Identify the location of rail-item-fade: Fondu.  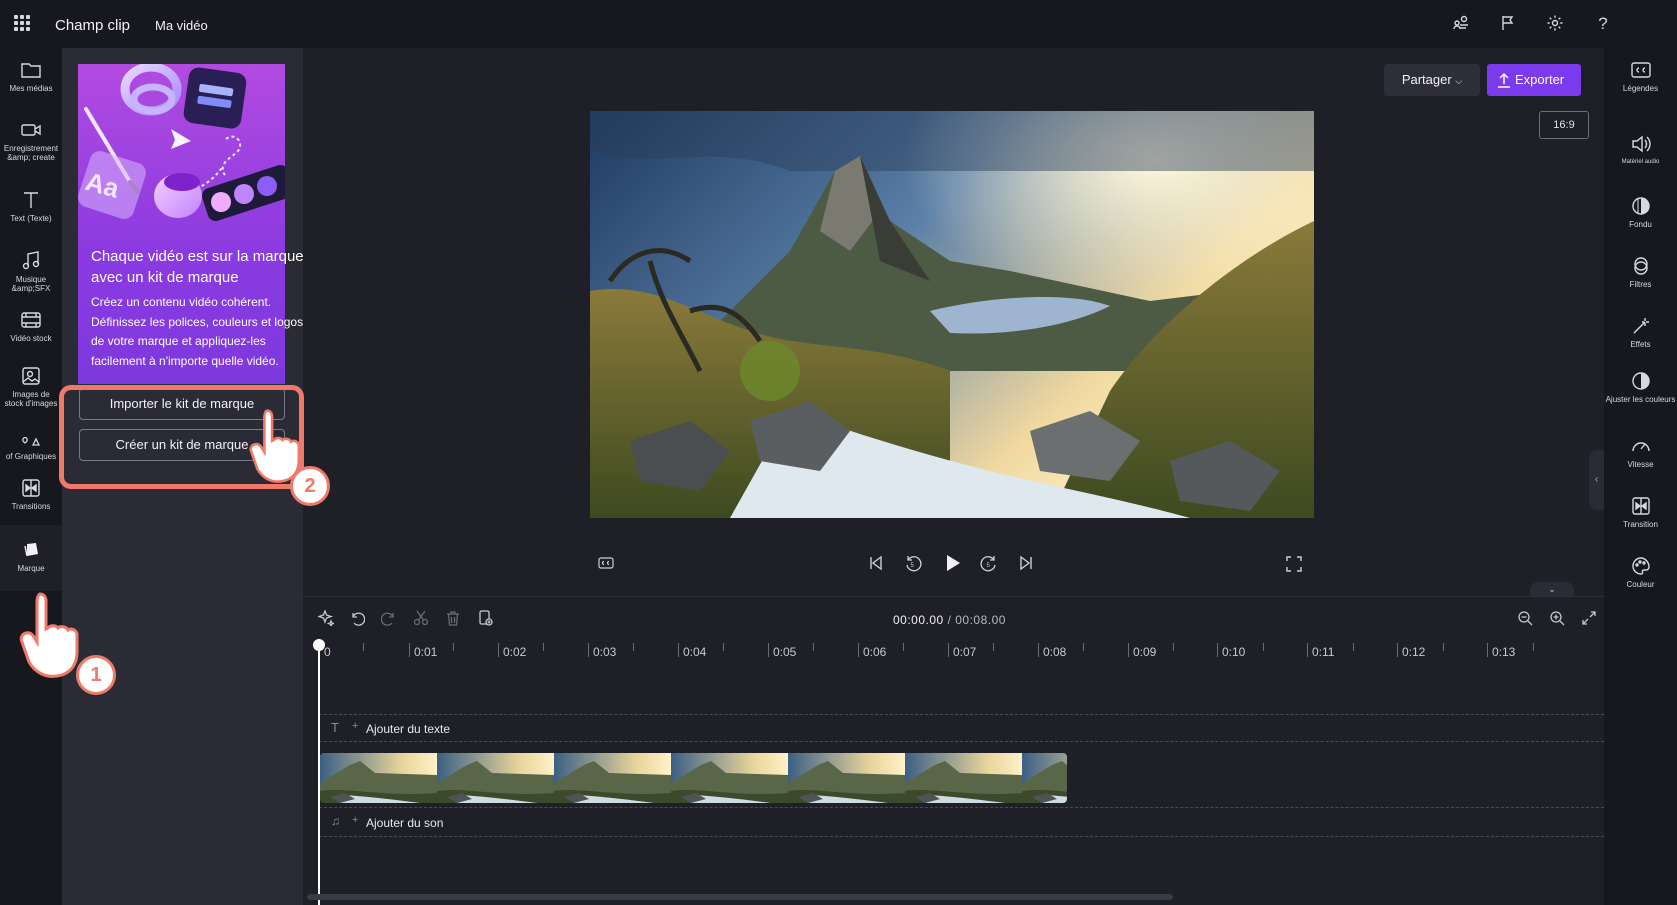
(1640, 212).